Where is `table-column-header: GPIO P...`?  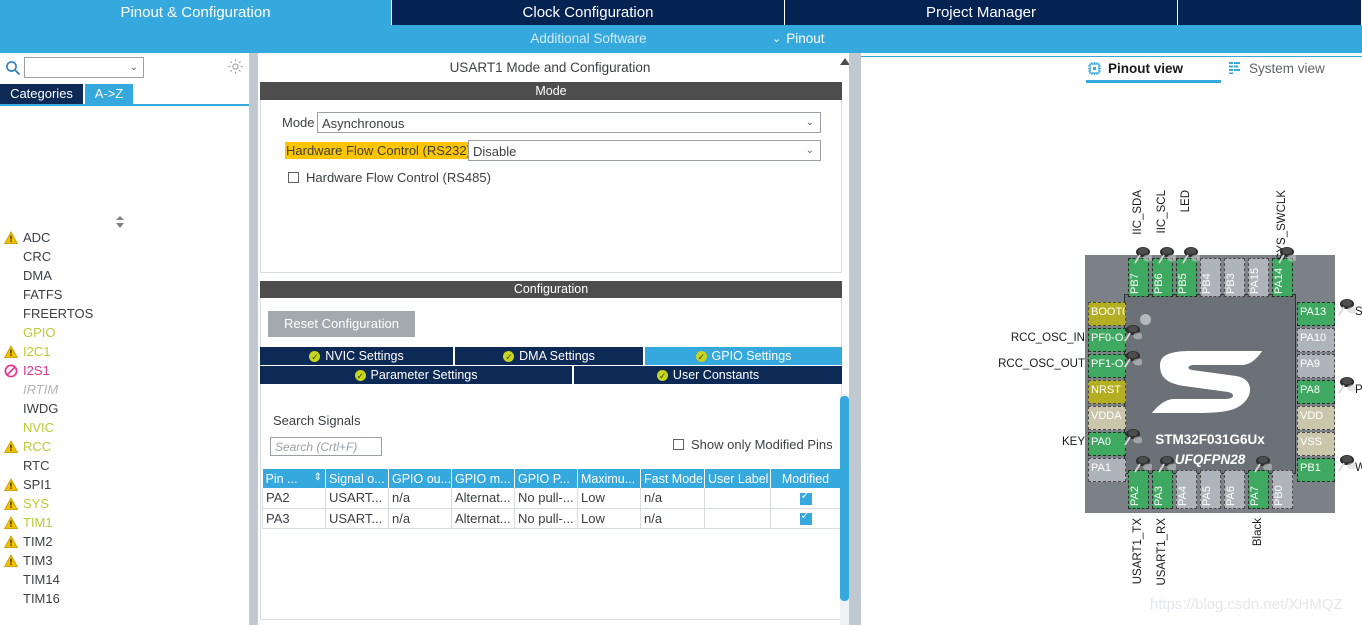
table-column-header: GPIO P... is located at coordinates (546, 478).